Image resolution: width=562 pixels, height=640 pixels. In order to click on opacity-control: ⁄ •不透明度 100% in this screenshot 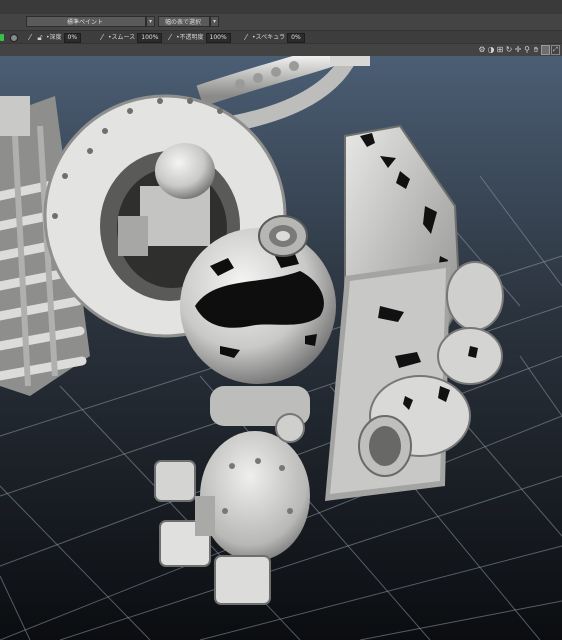, I will do `click(198, 37)`.